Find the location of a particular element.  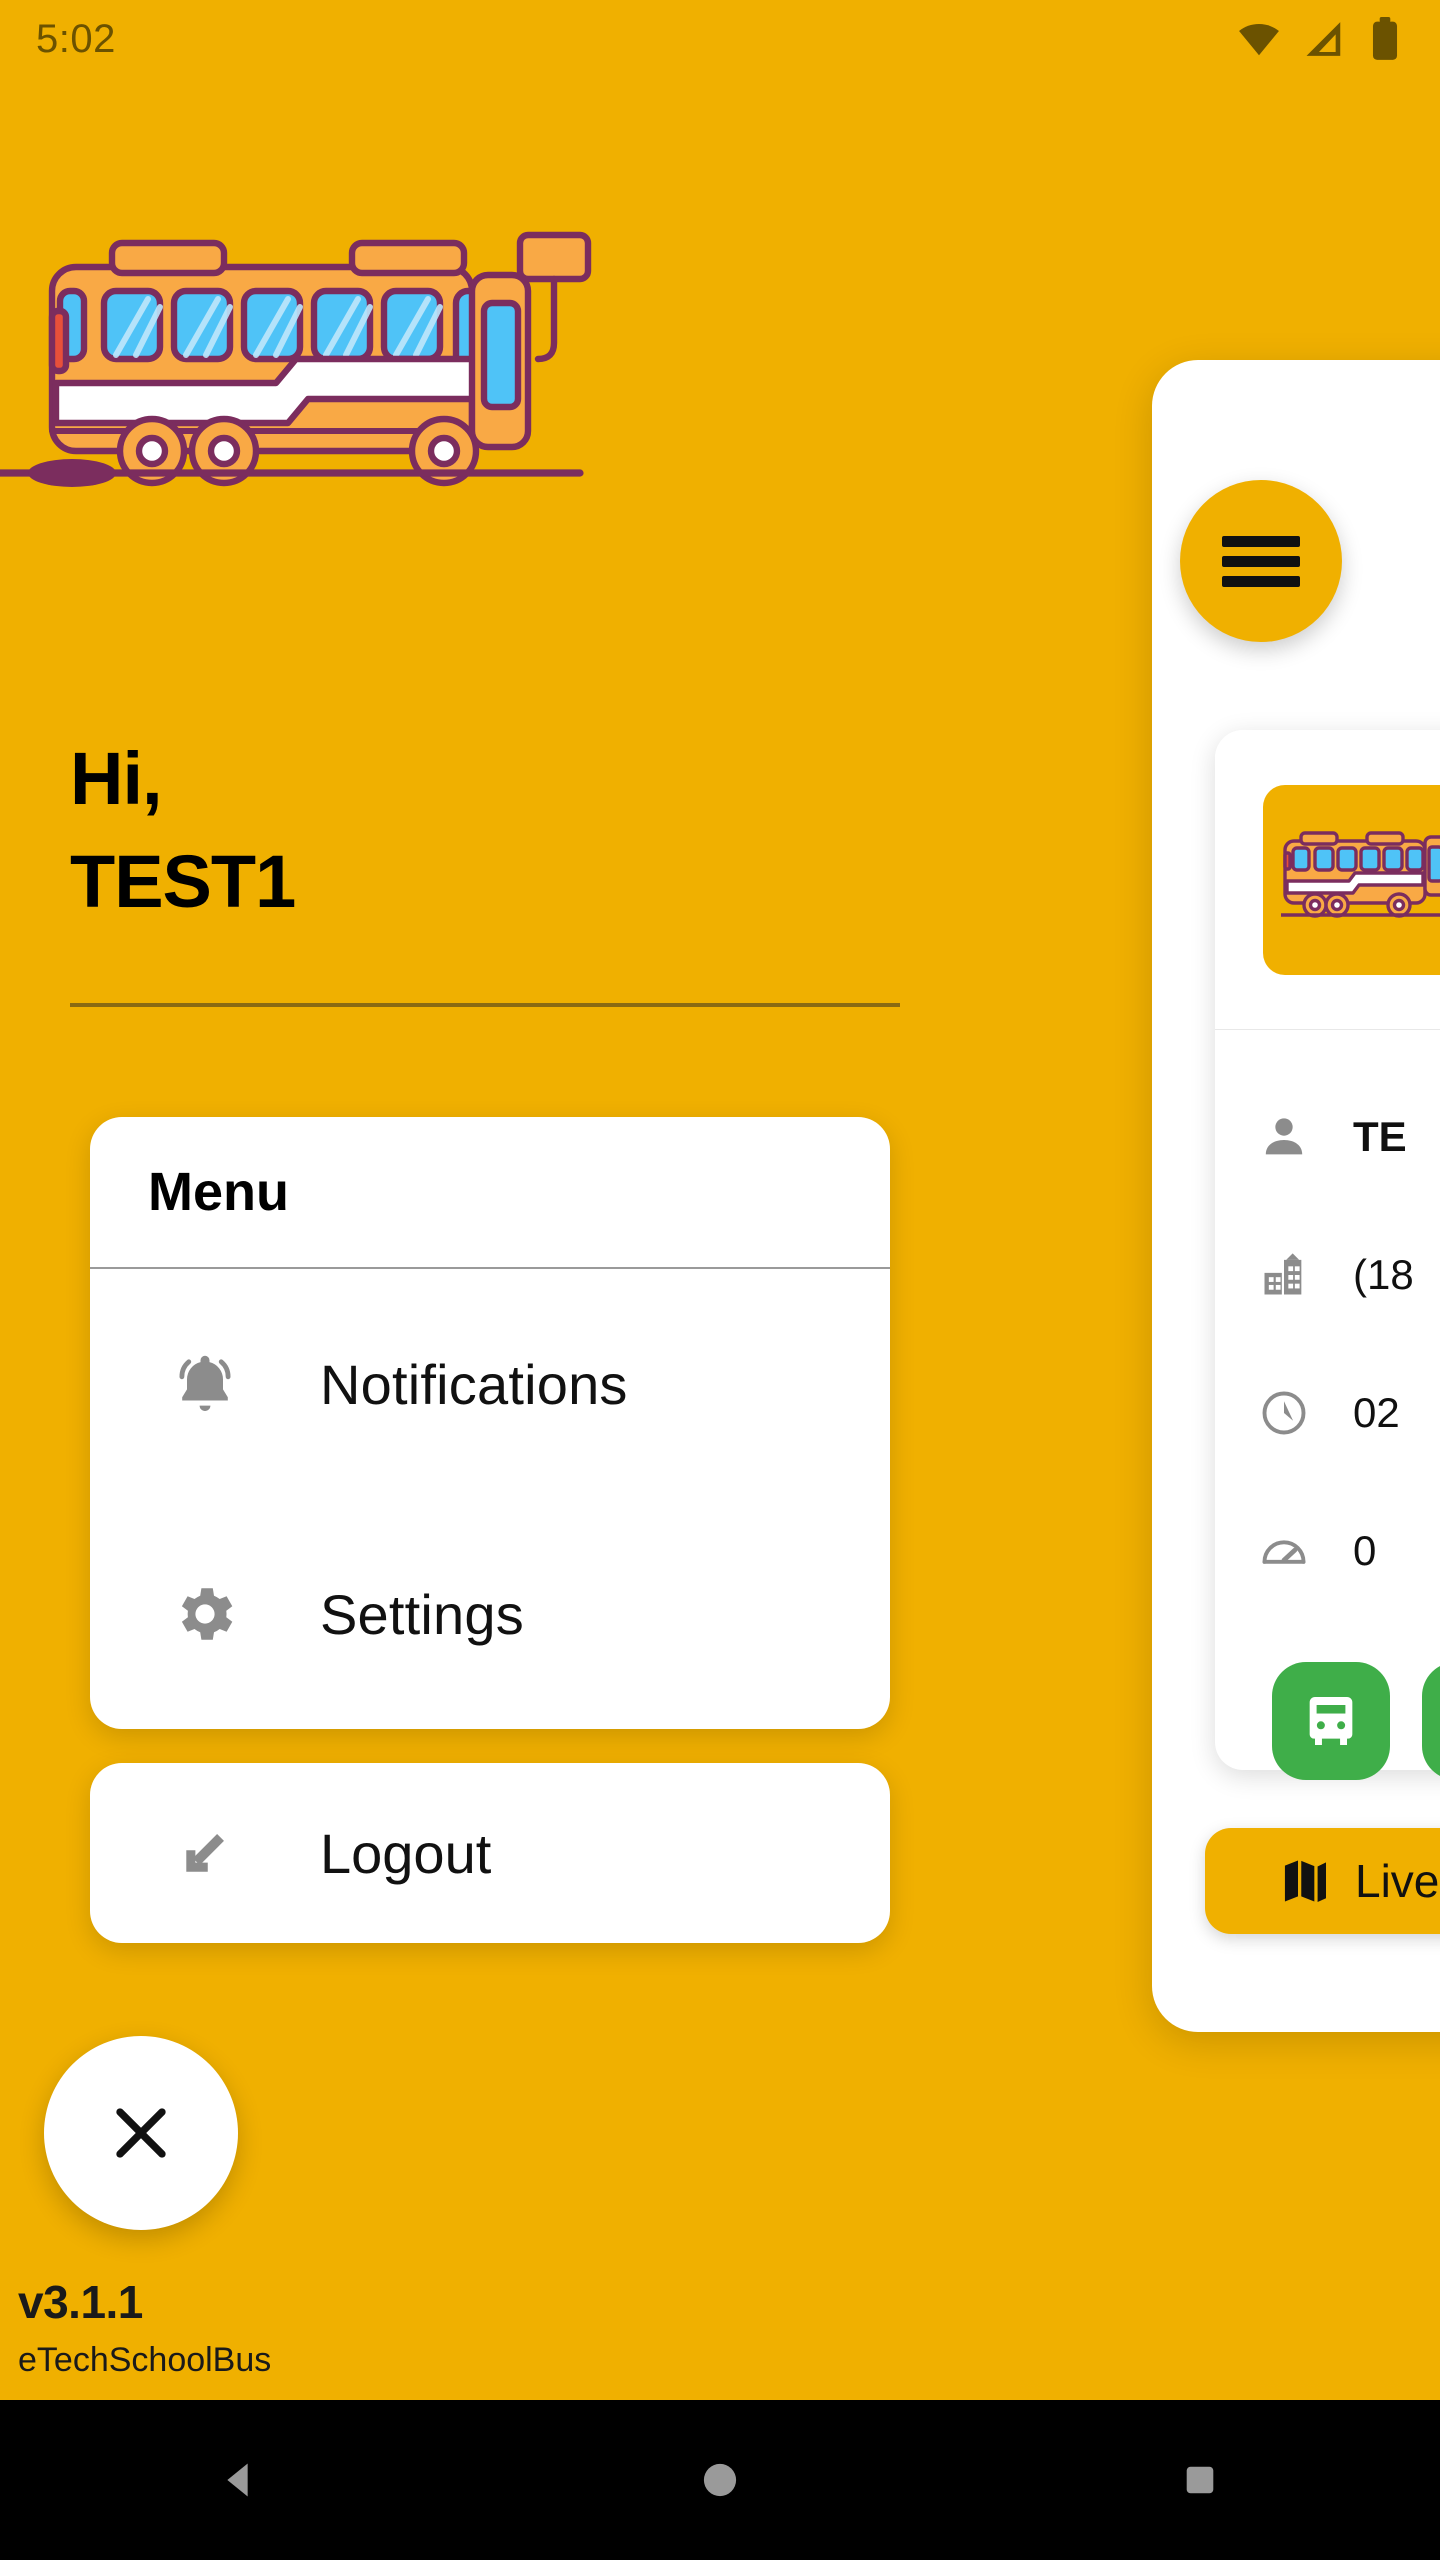

logout-button: Logout is located at coordinates (490, 1853).